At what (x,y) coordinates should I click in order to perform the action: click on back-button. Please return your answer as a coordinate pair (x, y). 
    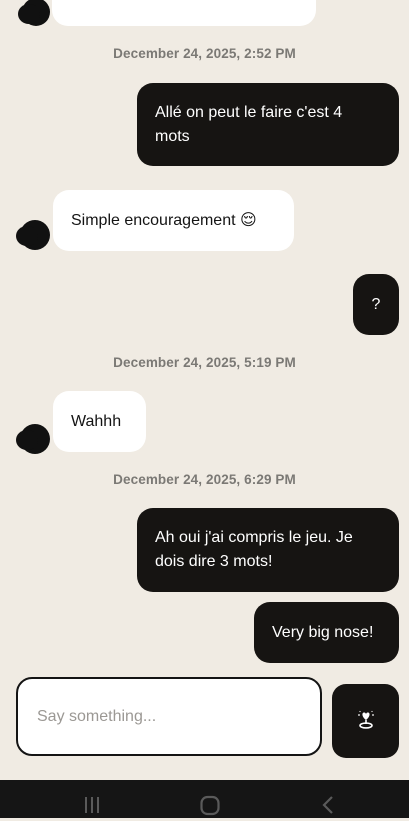
    Looking at the image, I should click on (328, 804).